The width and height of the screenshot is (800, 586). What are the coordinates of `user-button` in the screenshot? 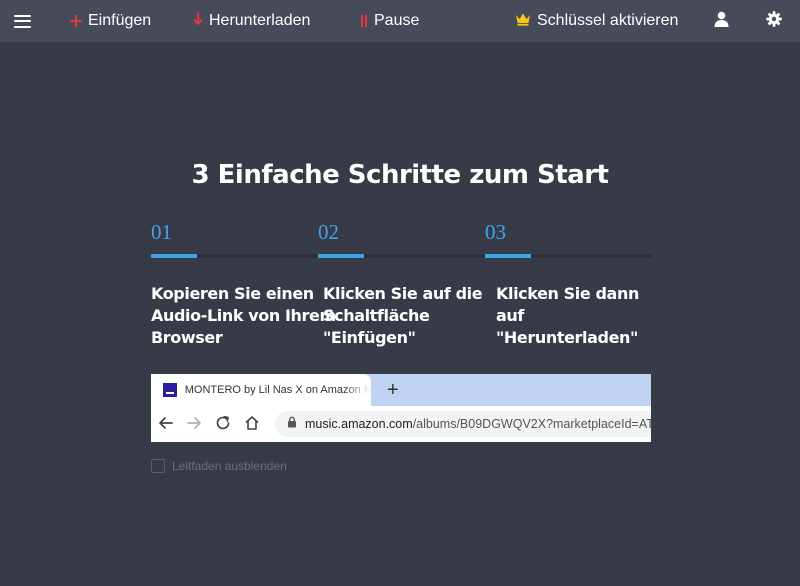 It's located at (721, 21).